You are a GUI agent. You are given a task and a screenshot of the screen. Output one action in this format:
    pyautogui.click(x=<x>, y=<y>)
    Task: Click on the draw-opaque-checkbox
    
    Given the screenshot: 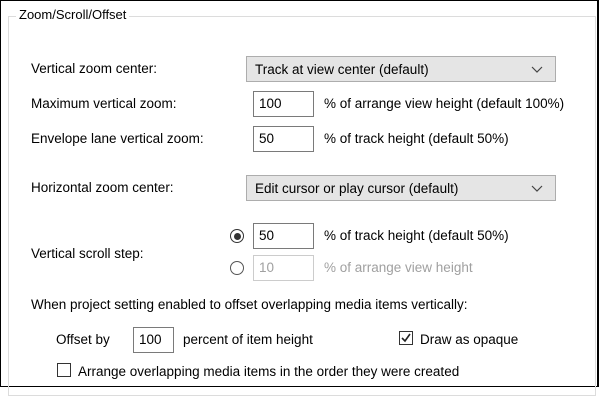 What is the action you would take?
    pyautogui.click(x=406, y=338)
    